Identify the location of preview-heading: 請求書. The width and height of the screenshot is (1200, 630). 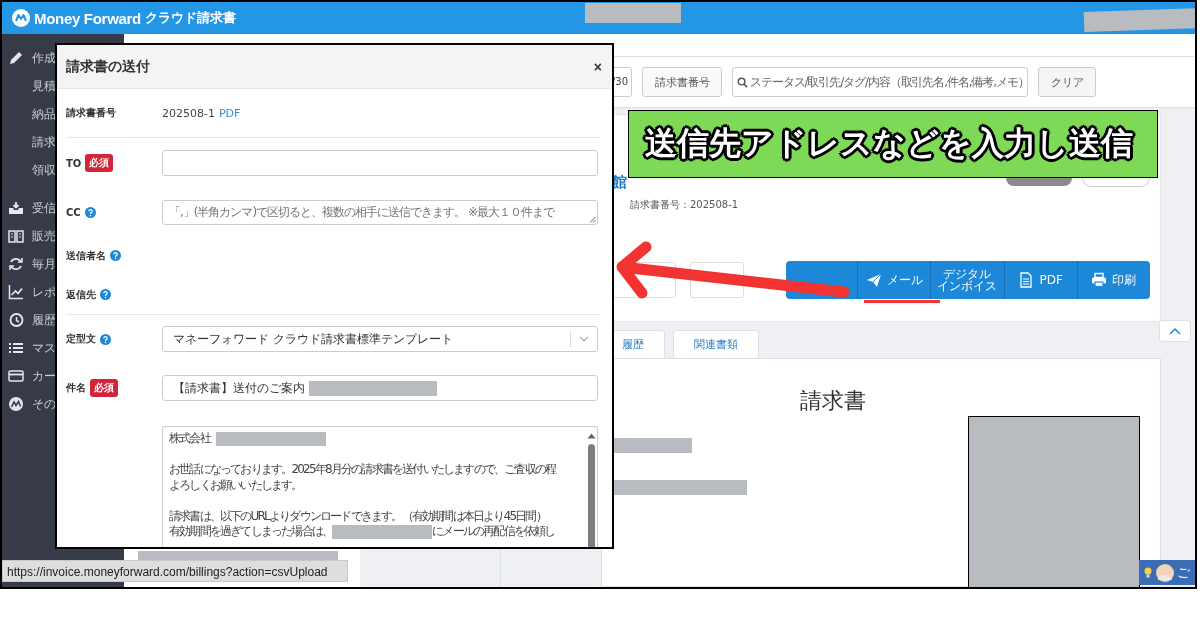
(833, 401).